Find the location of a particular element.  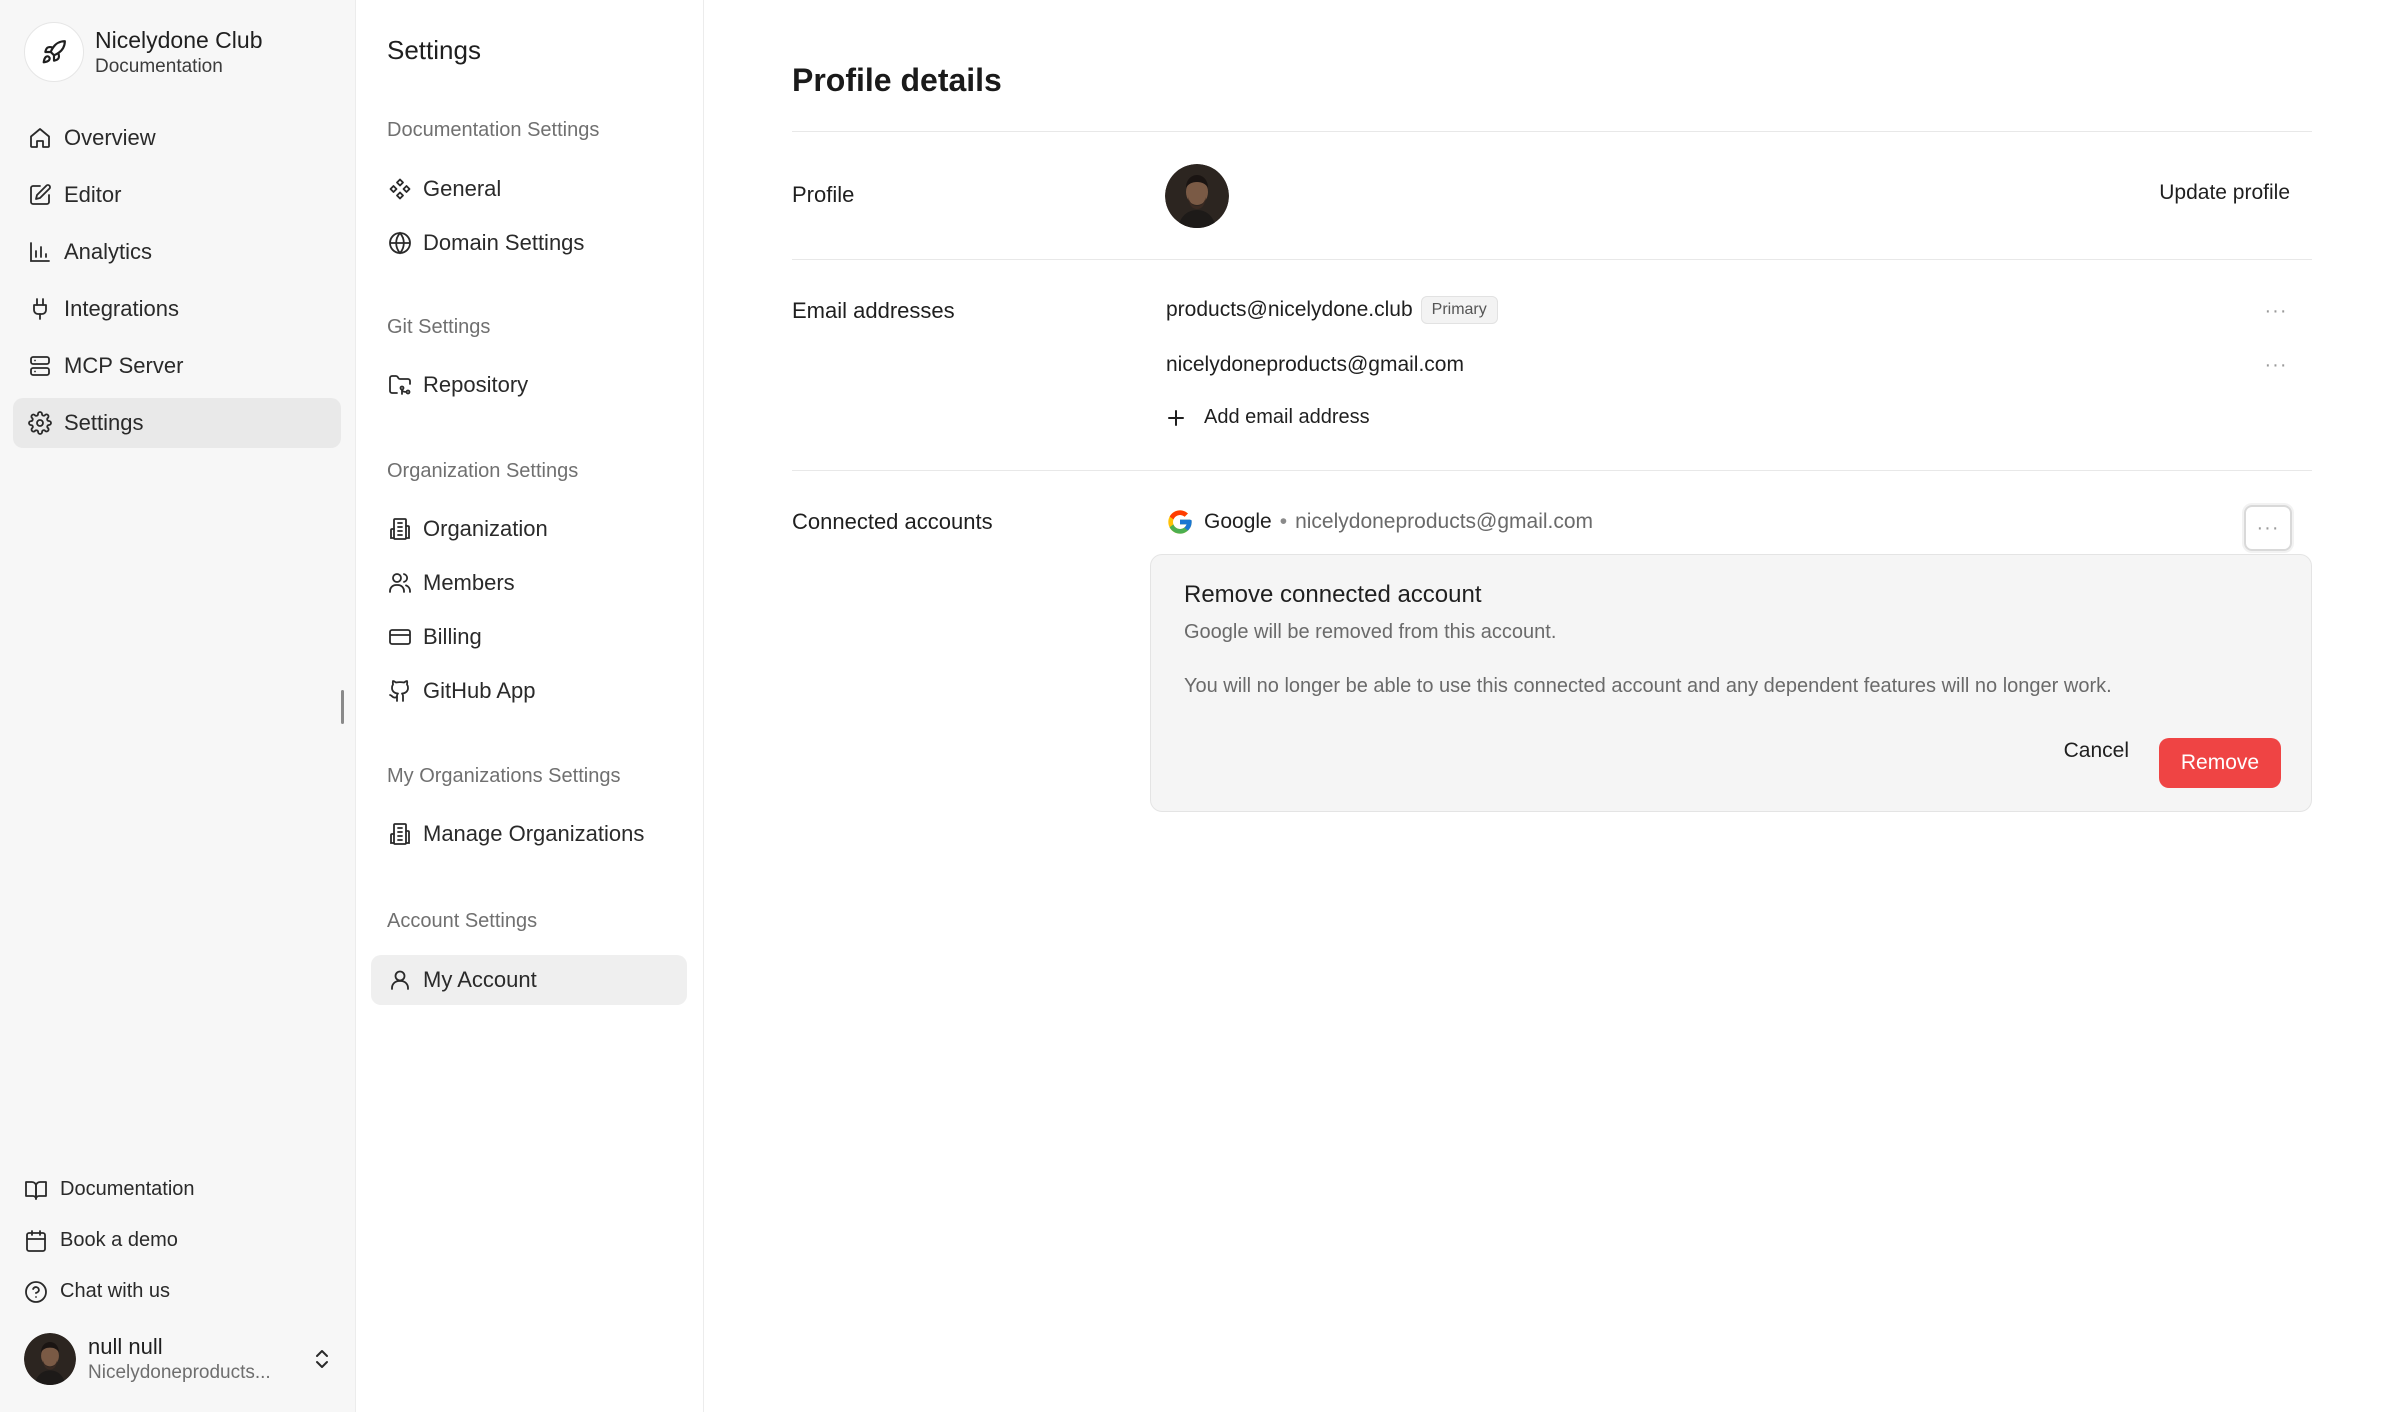

settings-item-label: Manage Organizations is located at coordinates (534, 833).